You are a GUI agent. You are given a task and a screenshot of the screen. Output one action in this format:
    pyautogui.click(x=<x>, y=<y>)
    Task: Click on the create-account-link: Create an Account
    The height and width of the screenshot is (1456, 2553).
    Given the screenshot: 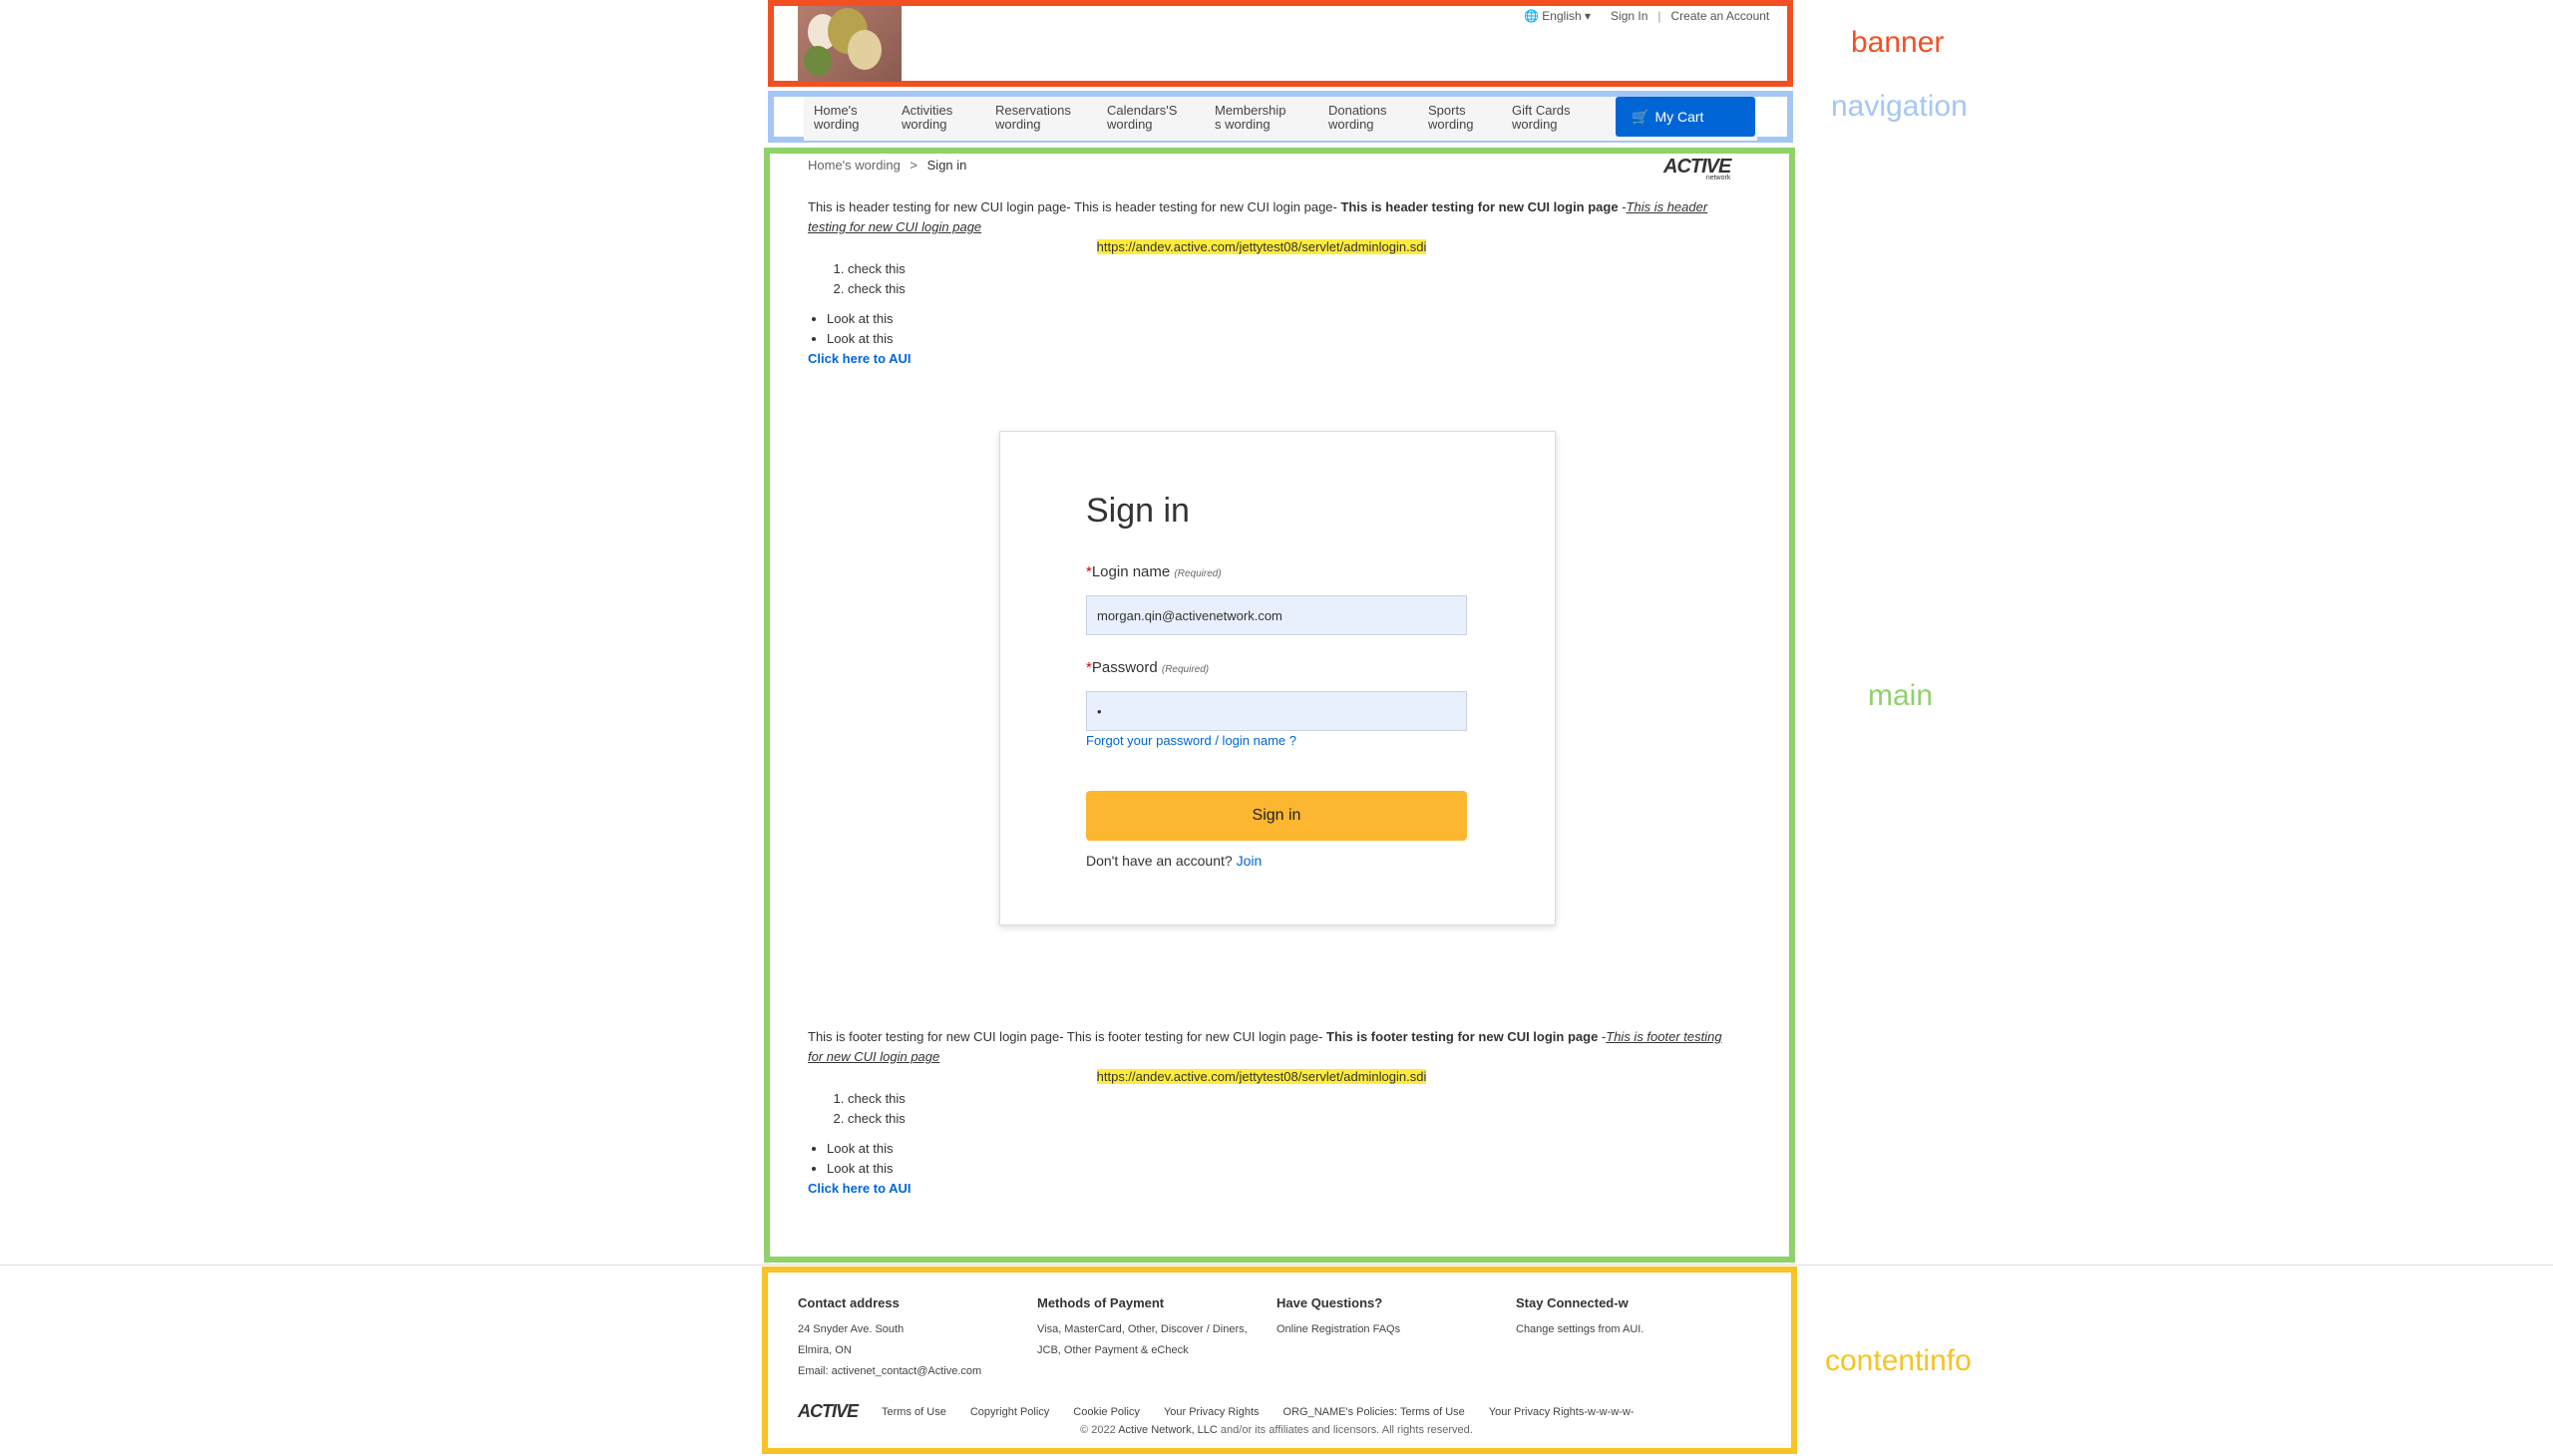 What is the action you would take?
    pyautogui.click(x=1721, y=16)
    